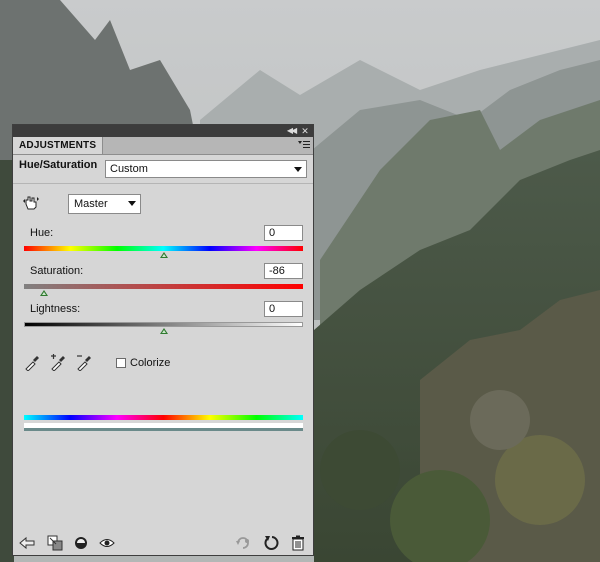  I want to click on lightness-label: Lightness:, so click(55, 309).